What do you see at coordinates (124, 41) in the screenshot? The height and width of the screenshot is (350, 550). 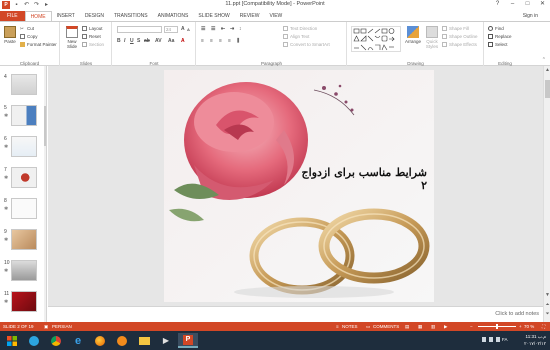 I see `italic-icon: I` at bounding box center [124, 41].